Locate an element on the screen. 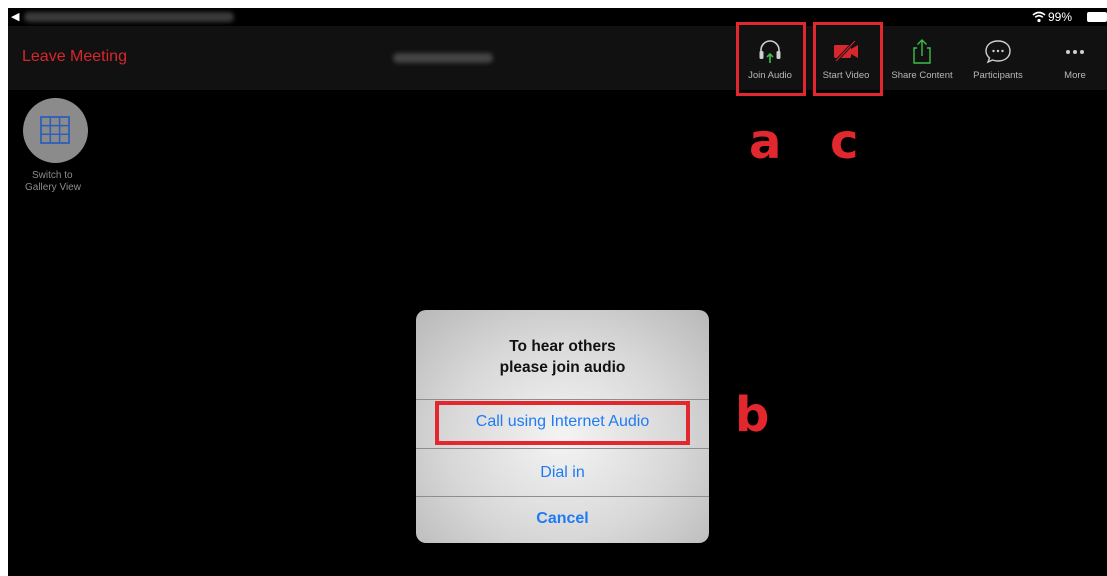 This screenshot has width=1107, height=576. gallery-view-button is located at coordinates (55, 130).